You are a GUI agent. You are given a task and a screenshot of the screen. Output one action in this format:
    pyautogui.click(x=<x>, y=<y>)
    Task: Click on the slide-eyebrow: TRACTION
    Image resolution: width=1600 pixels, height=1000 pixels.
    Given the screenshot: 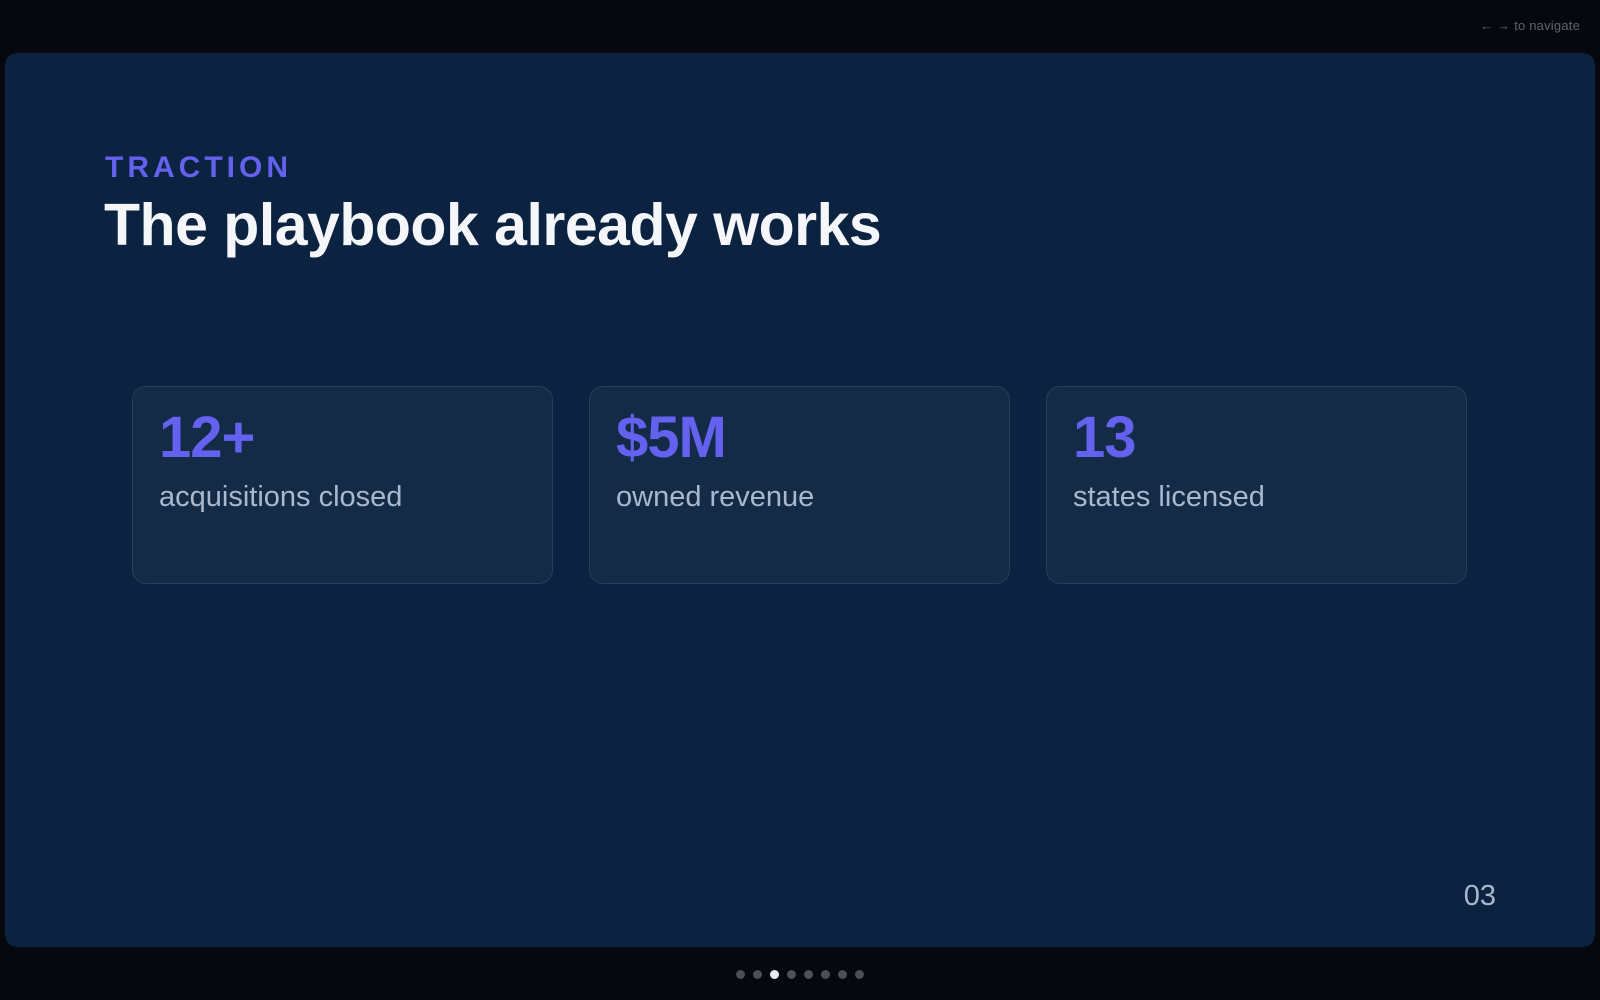 What is the action you would take?
    pyautogui.click(x=198, y=167)
    